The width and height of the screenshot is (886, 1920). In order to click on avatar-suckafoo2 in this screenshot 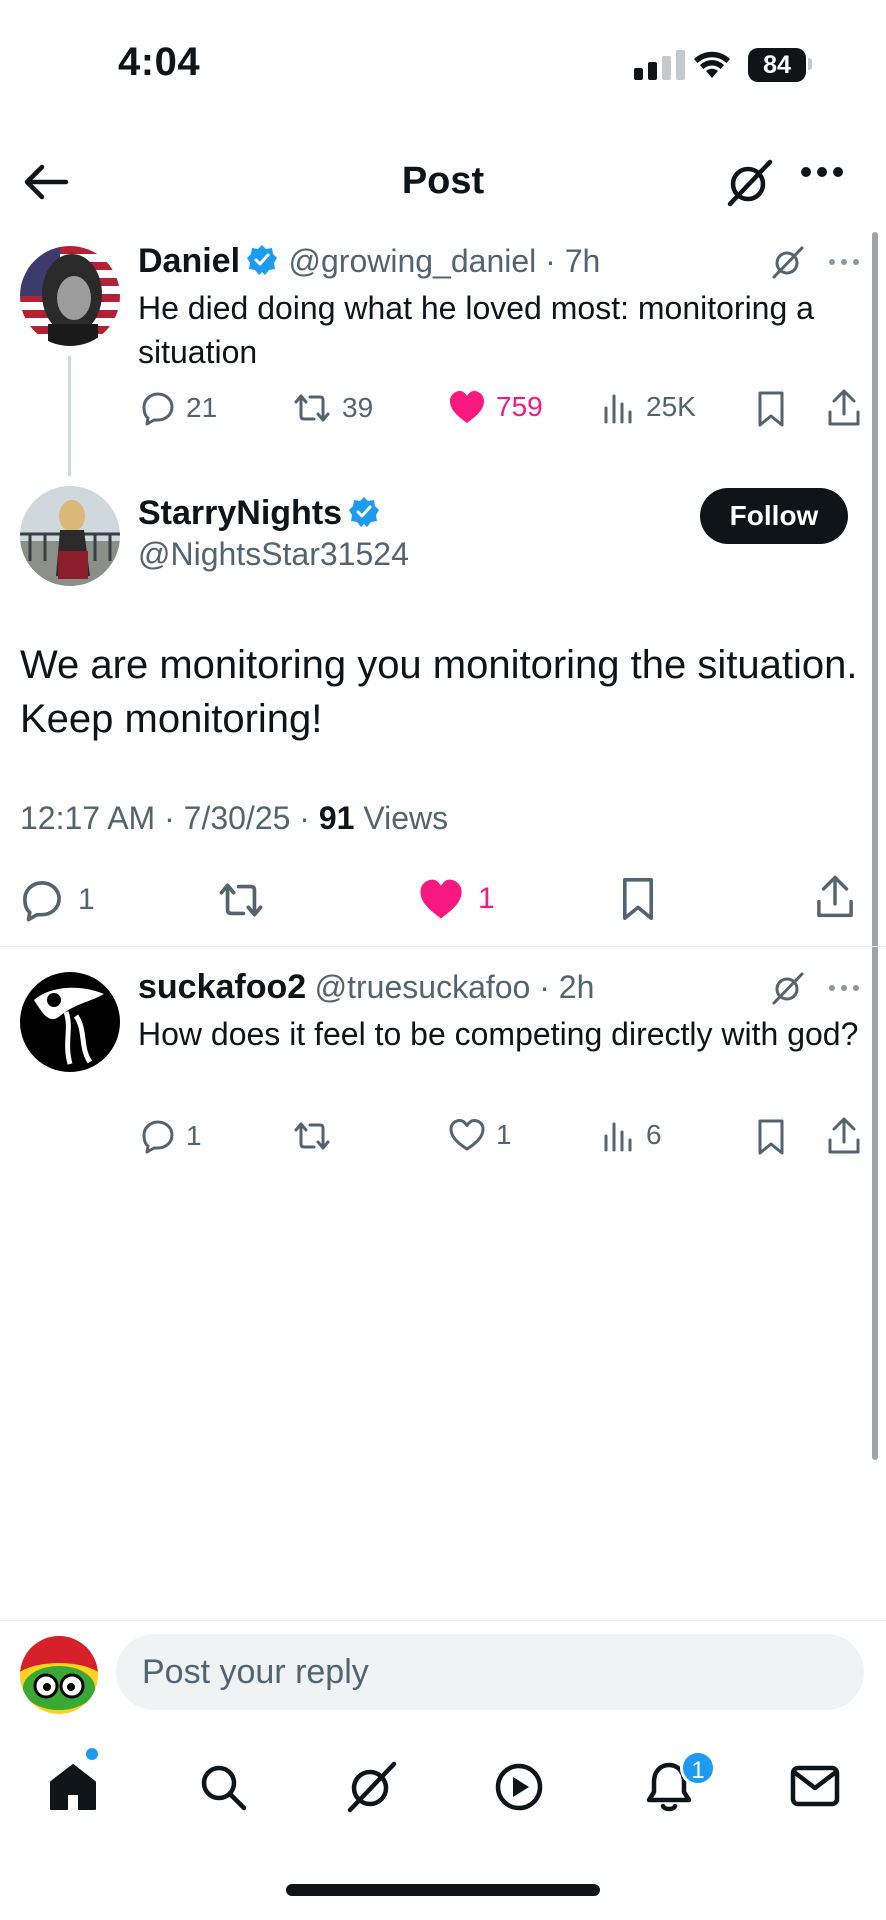, I will do `click(70, 1022)`.